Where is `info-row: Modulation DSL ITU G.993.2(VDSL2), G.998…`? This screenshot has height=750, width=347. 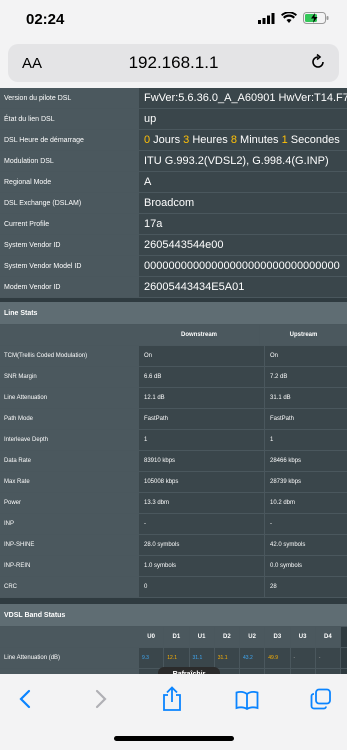 info-row: Modulation DSL ITU G.993.2(VDSL2), G.998… is located at coordinates (173, 161).